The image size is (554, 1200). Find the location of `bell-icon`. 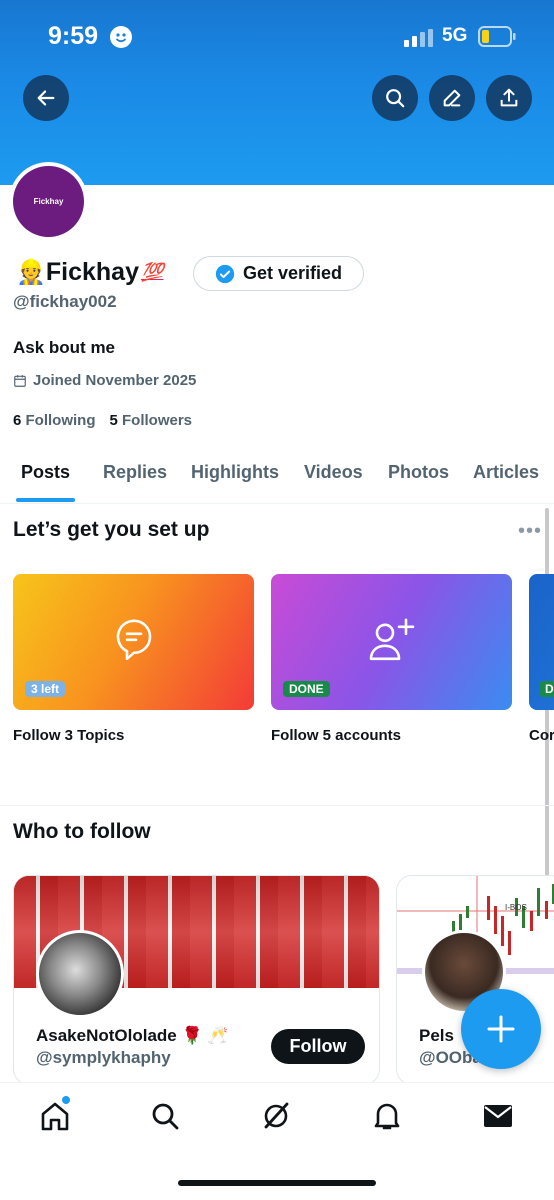

bell-icon is located at coordinates (387, 1116).